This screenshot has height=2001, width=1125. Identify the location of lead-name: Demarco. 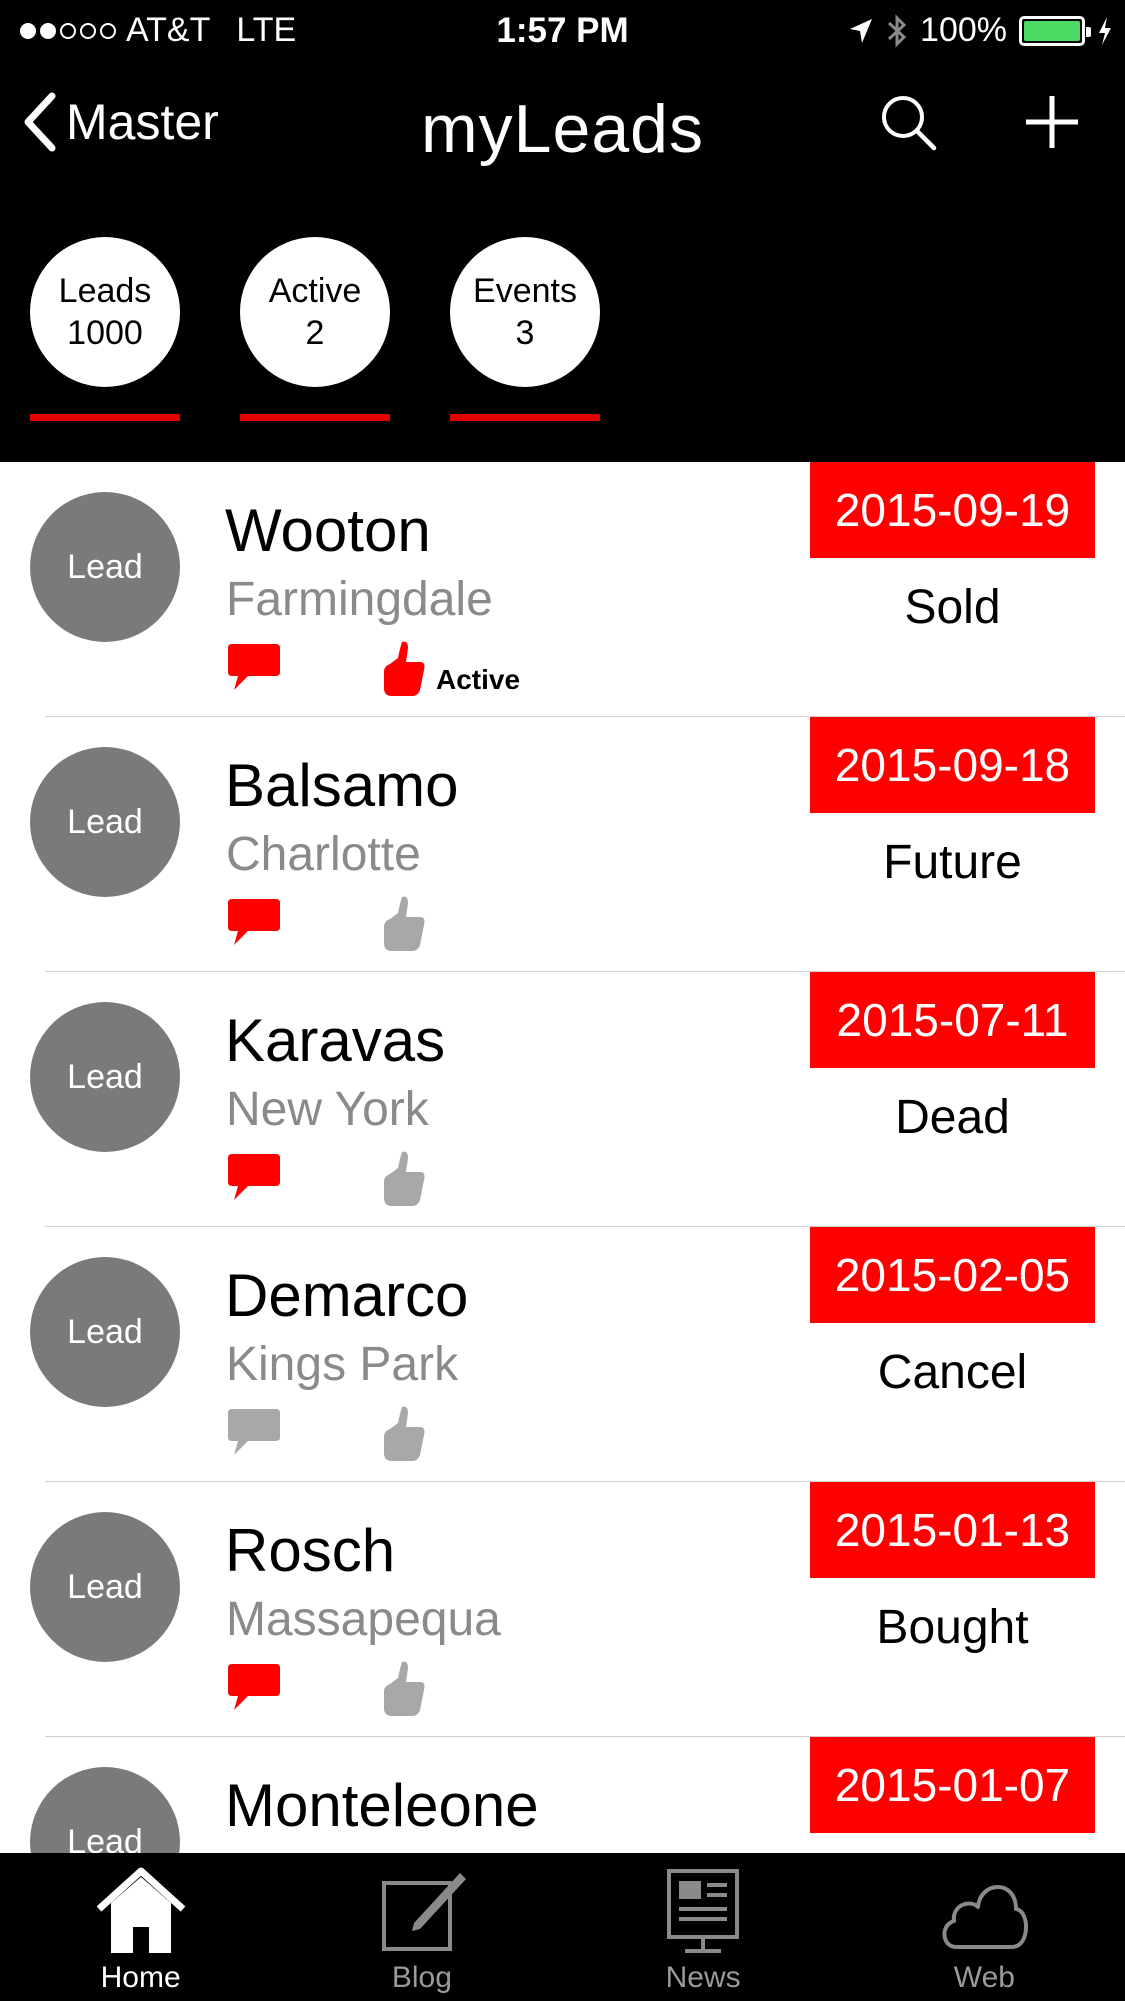
(347, 1295).